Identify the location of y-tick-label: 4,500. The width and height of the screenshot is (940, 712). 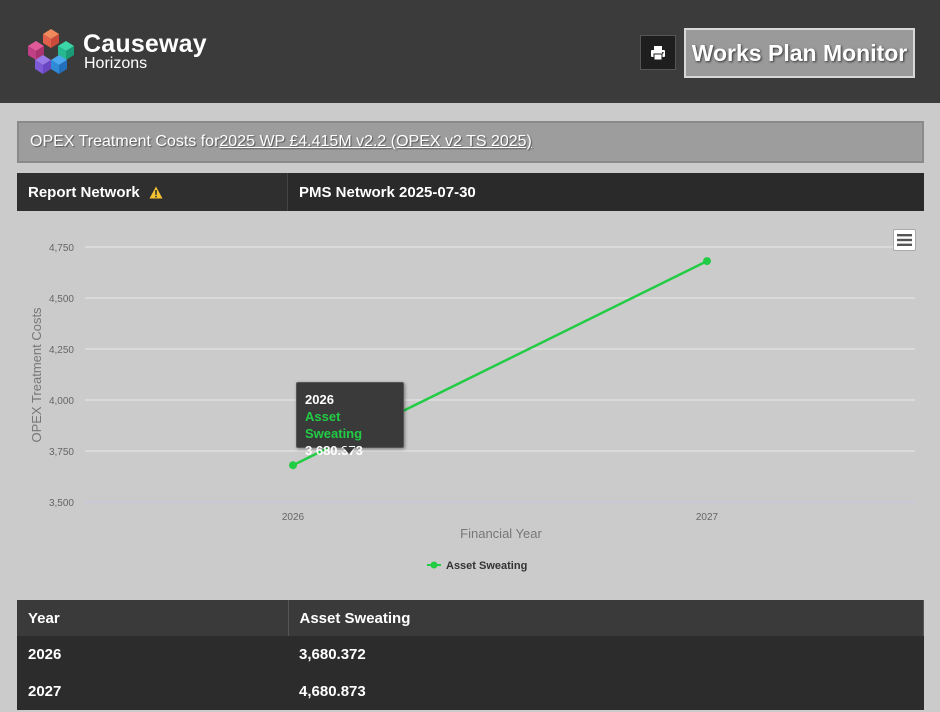
(61, 299).